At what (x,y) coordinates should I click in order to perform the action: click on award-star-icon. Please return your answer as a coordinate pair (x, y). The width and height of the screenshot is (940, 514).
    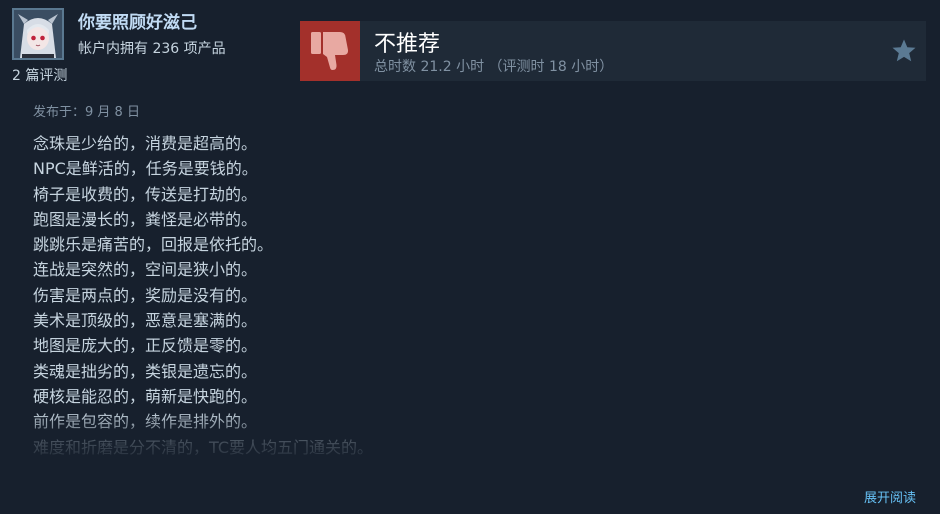
    Looking at the image, I should click on (904, 51).